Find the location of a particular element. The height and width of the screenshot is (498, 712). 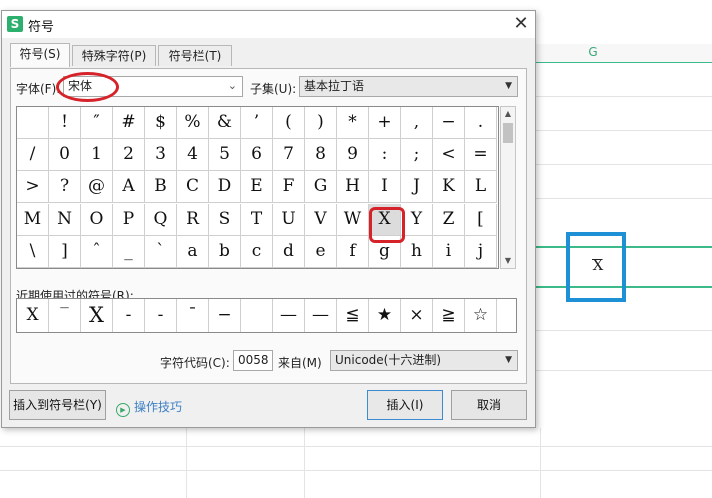

recent-symbol-cell: ★ is located at coordinates (385, 315).